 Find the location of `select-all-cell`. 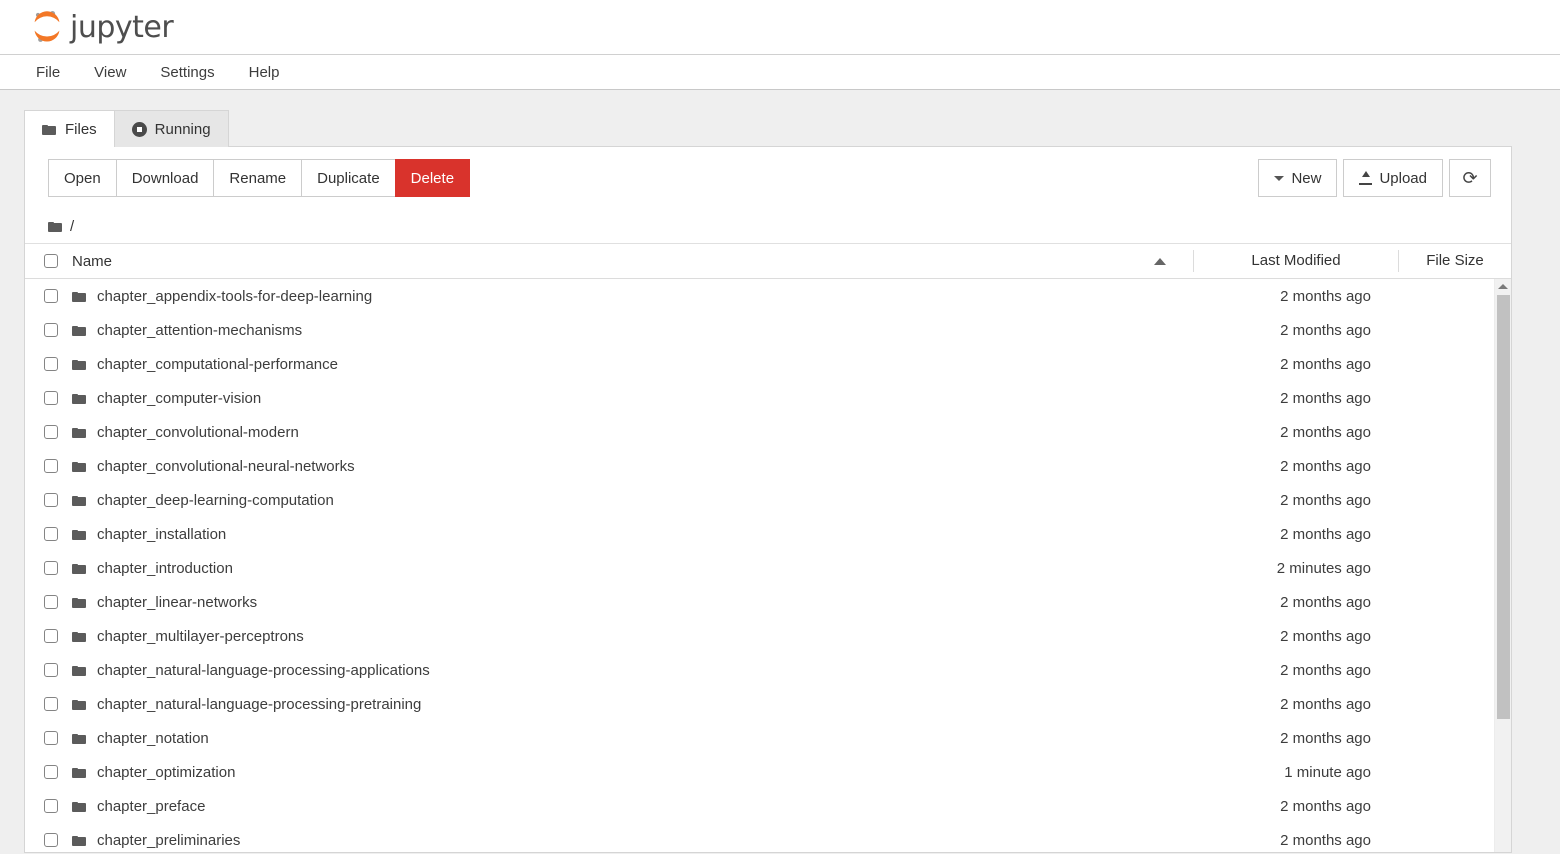

select-all-cell is located at coordinates (48, 261).